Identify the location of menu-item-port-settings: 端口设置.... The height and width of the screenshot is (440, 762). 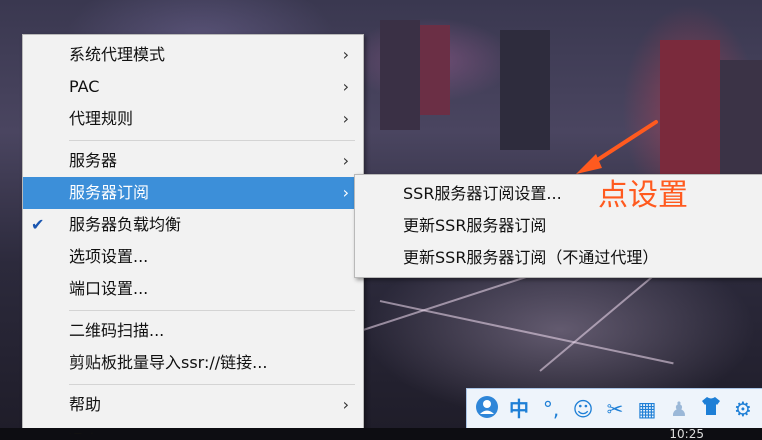
(193, 289).